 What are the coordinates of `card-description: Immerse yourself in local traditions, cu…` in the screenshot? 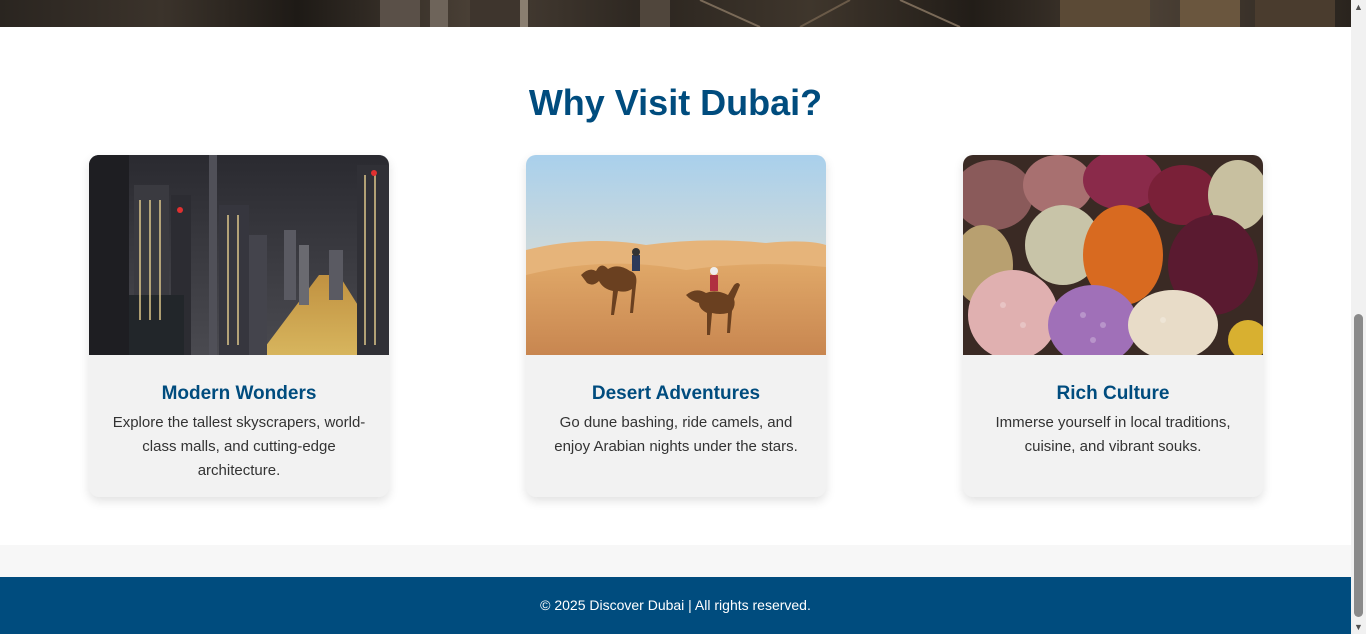 It's located at (1113, 434).